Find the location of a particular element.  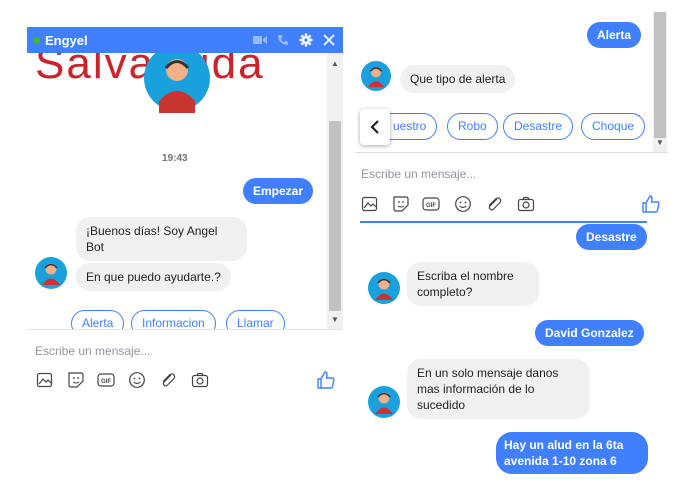

quick-reply-alerta: Alerta is located at coordinates (98, 319).